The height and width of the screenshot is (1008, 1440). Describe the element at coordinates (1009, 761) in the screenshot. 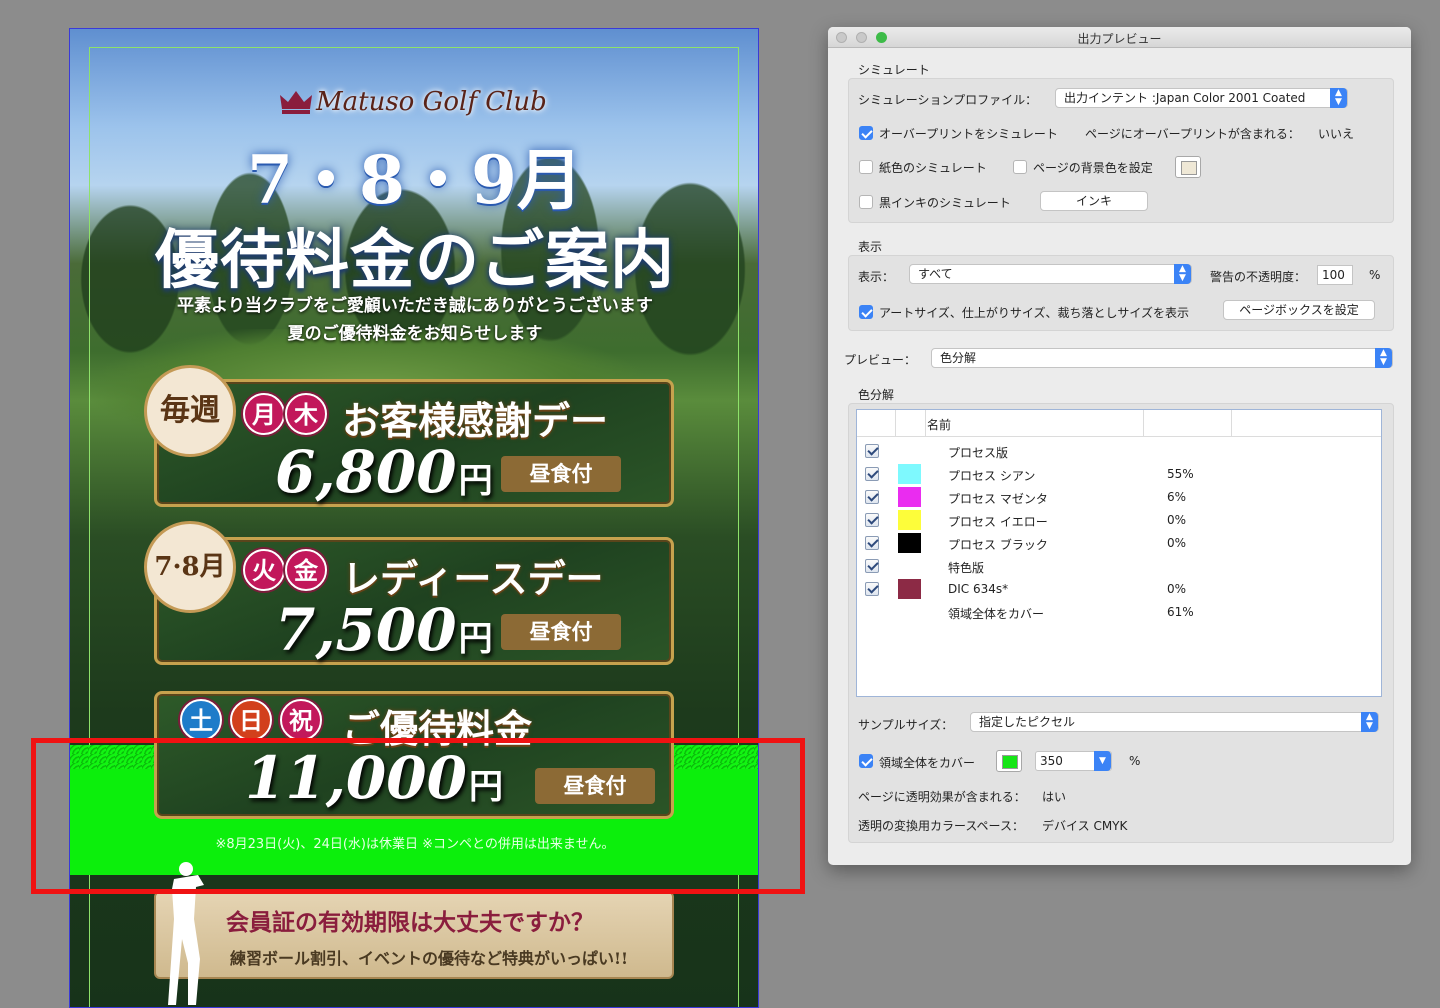

I see `coverage-color-swatch-button` at that location.